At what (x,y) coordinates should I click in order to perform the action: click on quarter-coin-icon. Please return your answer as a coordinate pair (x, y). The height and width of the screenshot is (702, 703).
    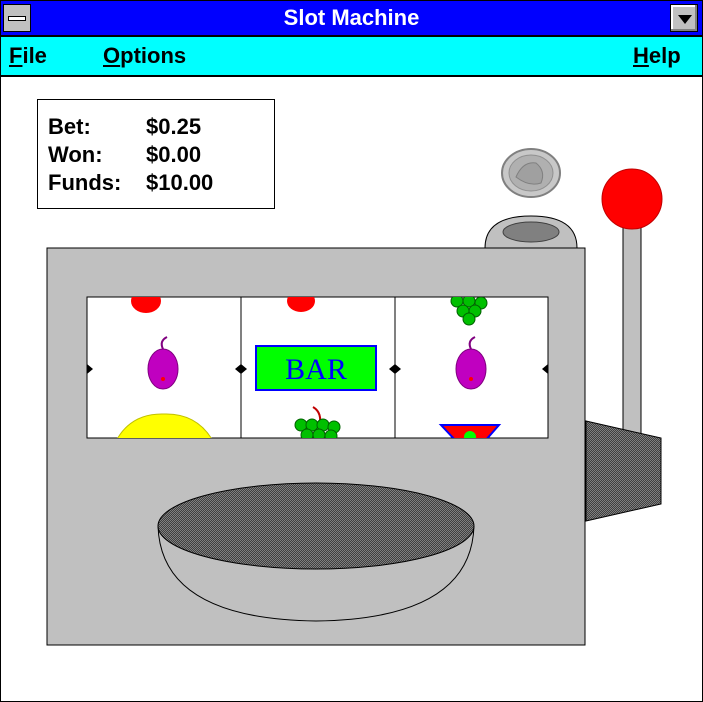
    Looking at the image, I should click on (531, 173).